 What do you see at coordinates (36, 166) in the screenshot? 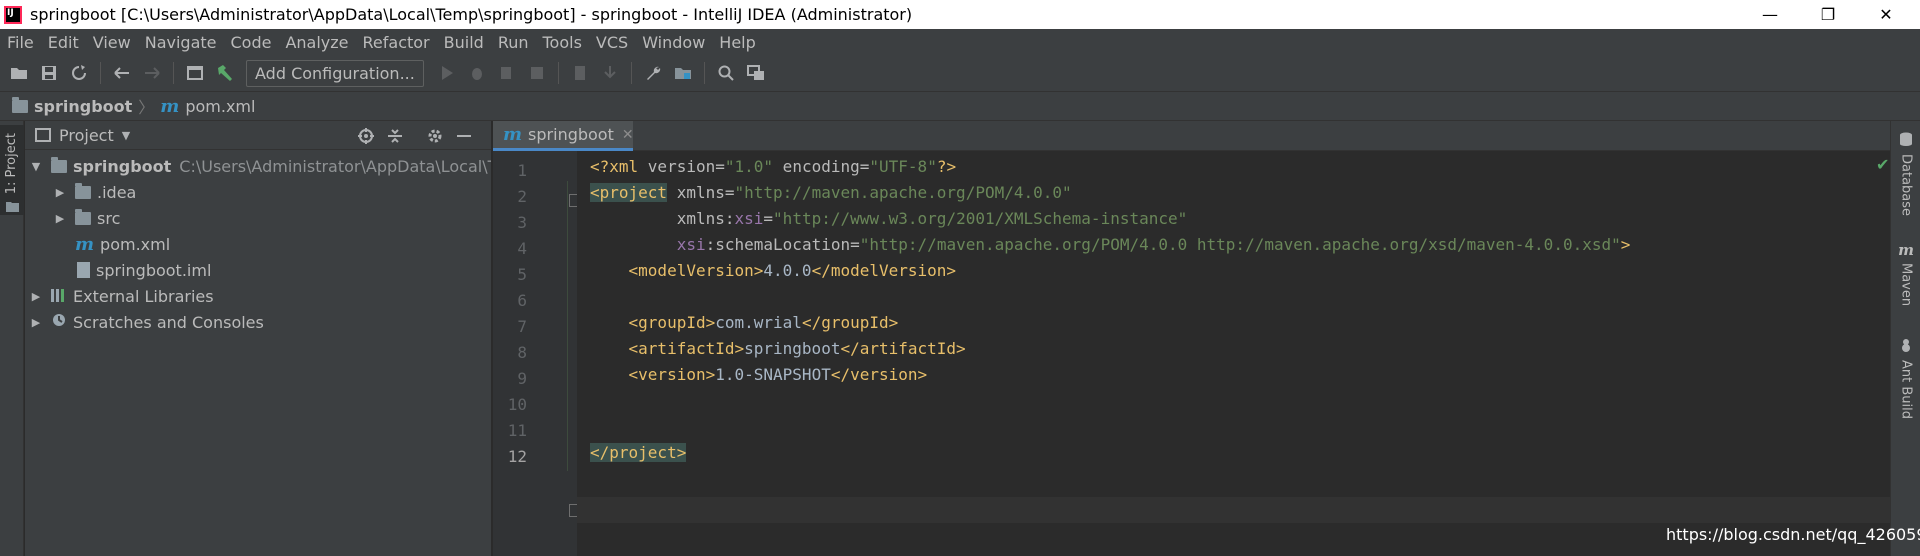
I see `expanded-arrow-icon: ▼` at bounding box center [36, 166].